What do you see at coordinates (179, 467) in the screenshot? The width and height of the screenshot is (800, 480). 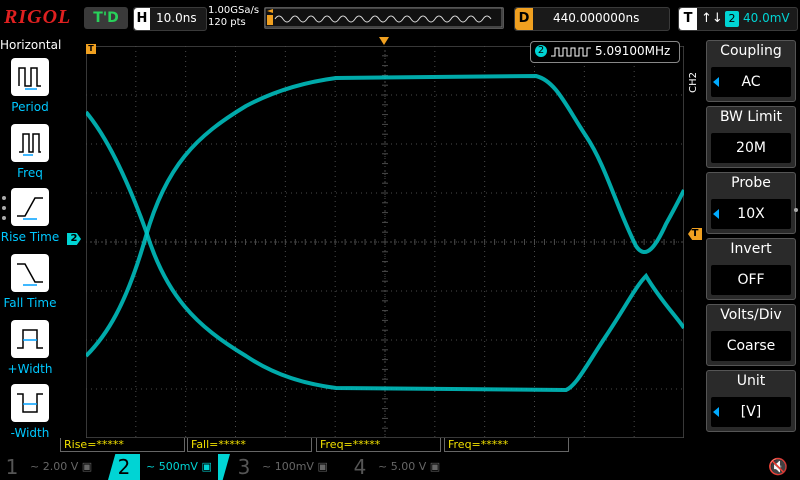 I see `channel-2-scale: ~ 500mV ▣` at bounding box center [179, 467].